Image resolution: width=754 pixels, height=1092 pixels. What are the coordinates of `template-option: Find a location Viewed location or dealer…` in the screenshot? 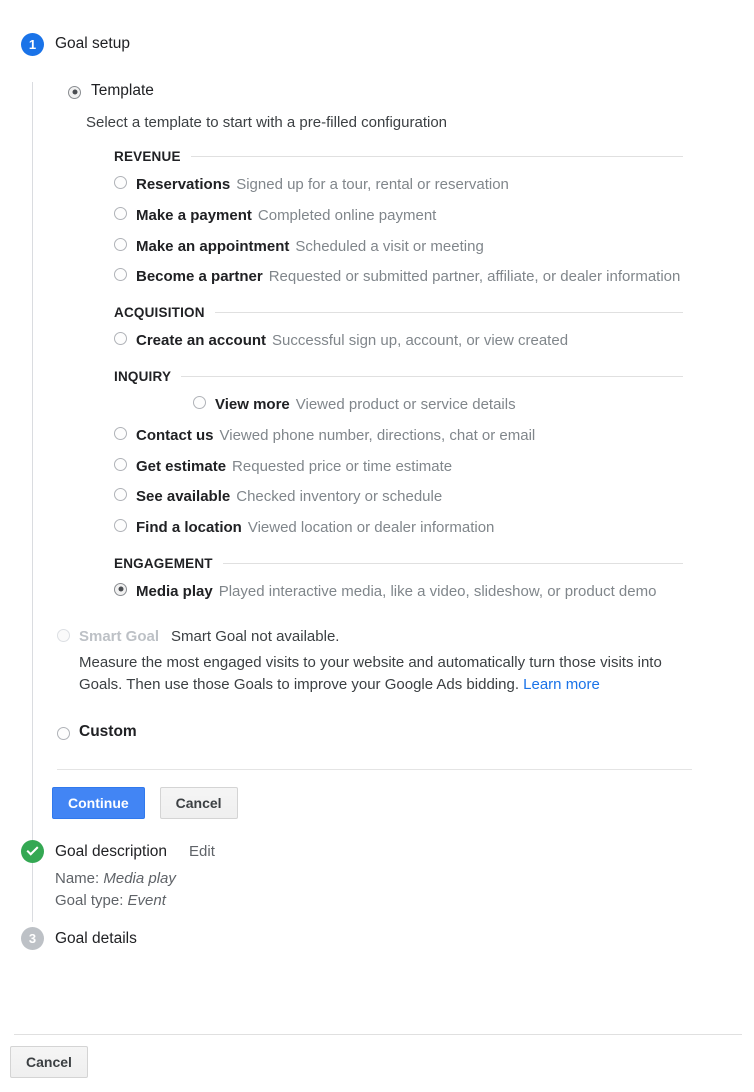 It's located at (434, 528).